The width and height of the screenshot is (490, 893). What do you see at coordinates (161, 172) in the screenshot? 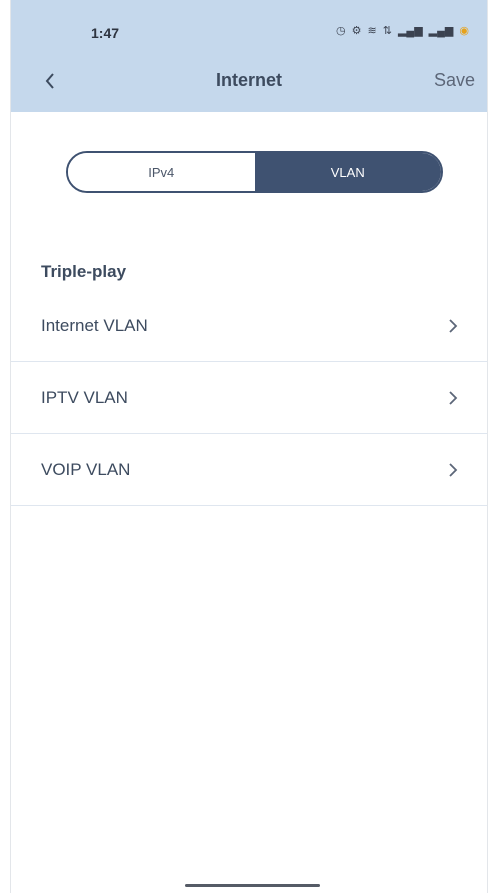
I see `tab-ipv4: IPv4` at bounding box center [161, 172].